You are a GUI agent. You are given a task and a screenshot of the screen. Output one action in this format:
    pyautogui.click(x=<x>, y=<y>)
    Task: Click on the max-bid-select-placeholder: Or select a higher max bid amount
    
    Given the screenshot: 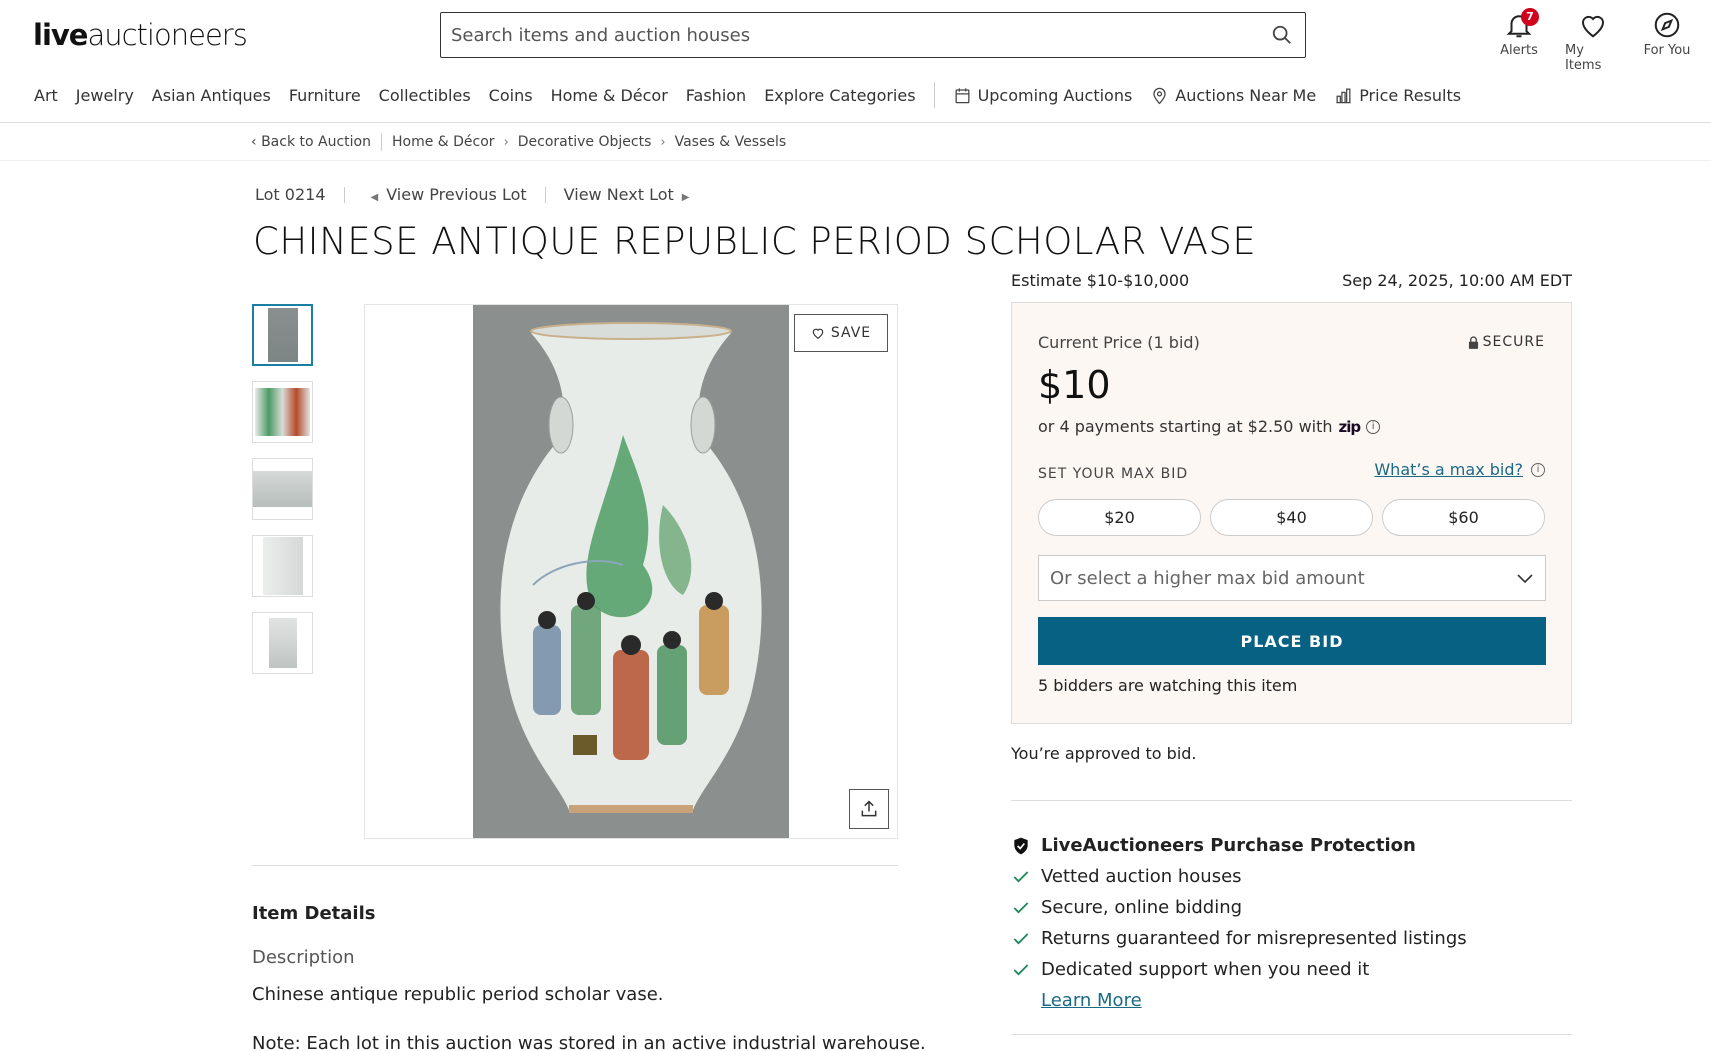 What is the action you would take?
    pyautogui.click(x=1207, y=578)
    